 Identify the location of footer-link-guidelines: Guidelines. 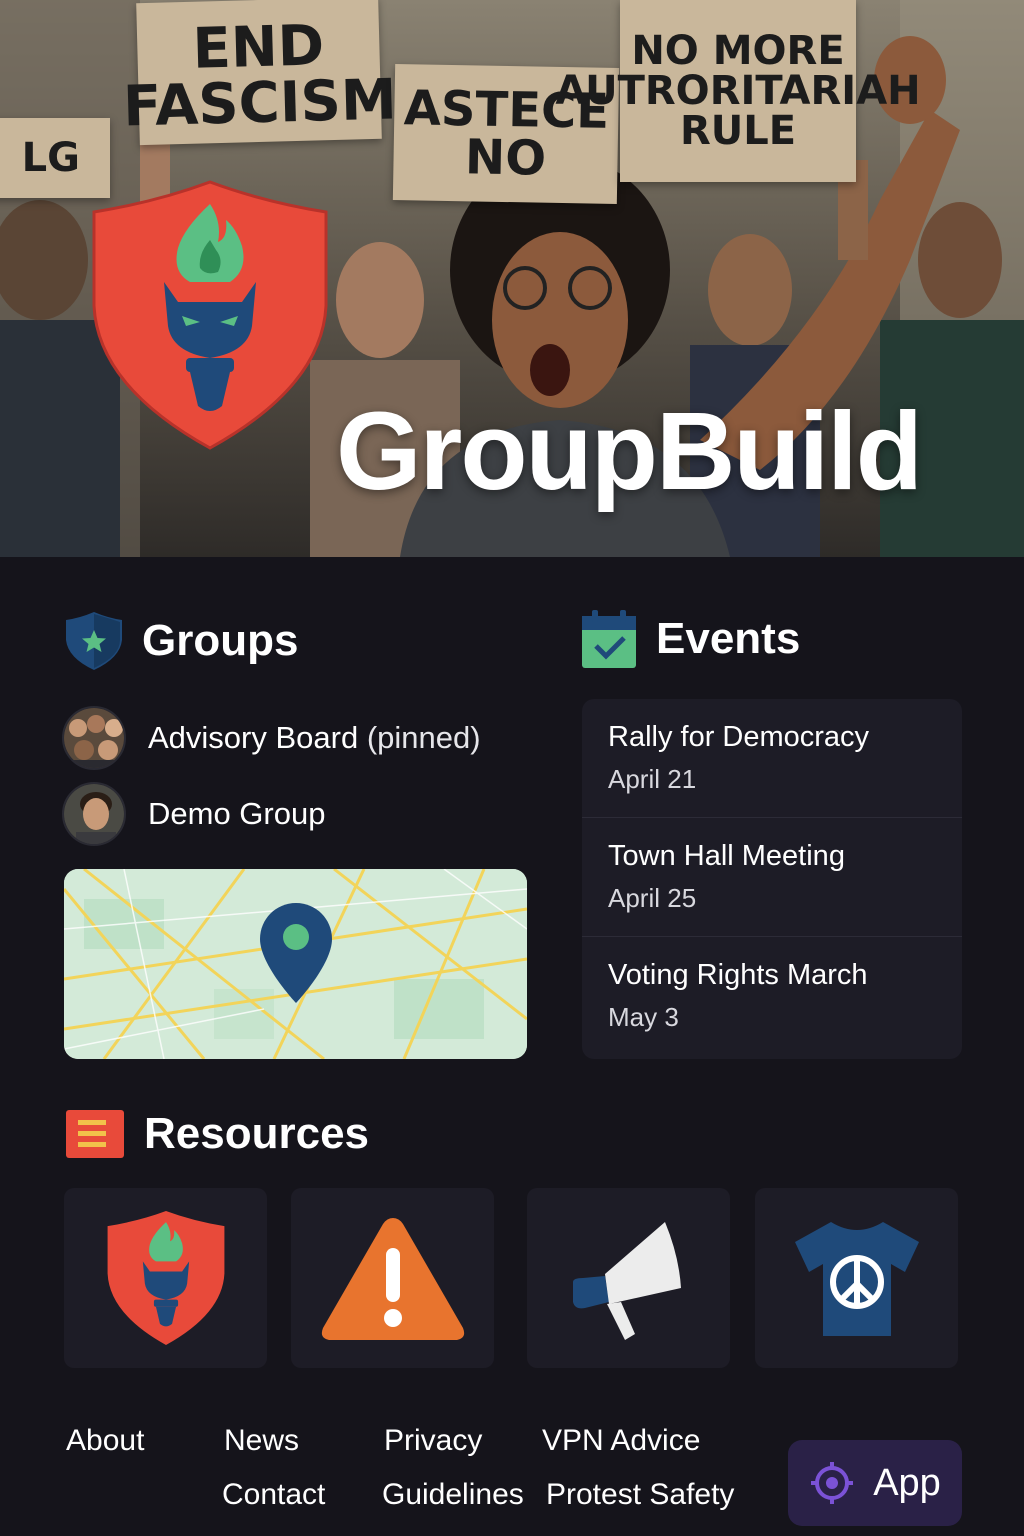
(453, 1495).